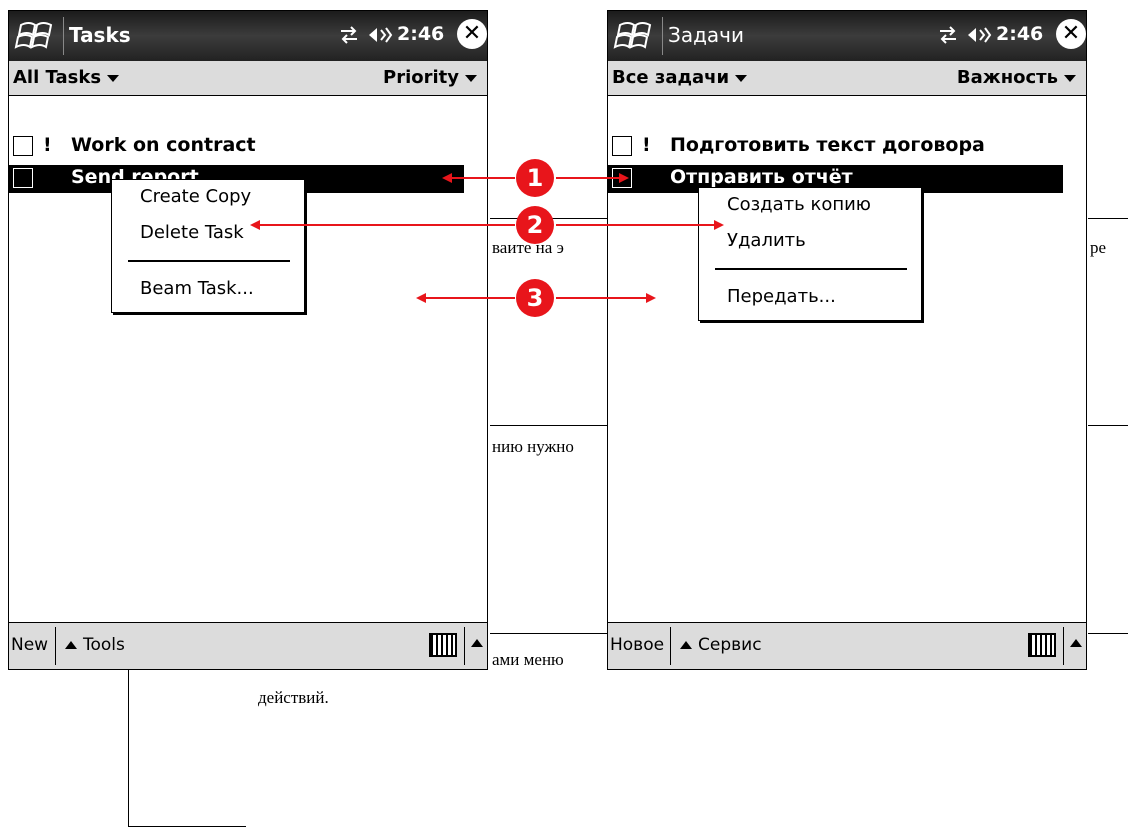 The width and height of the screenshot is (1128, 827). Describe the element at coordinates (163, 145) in the screenshot. I see `task-label: Work on contract` at that location.